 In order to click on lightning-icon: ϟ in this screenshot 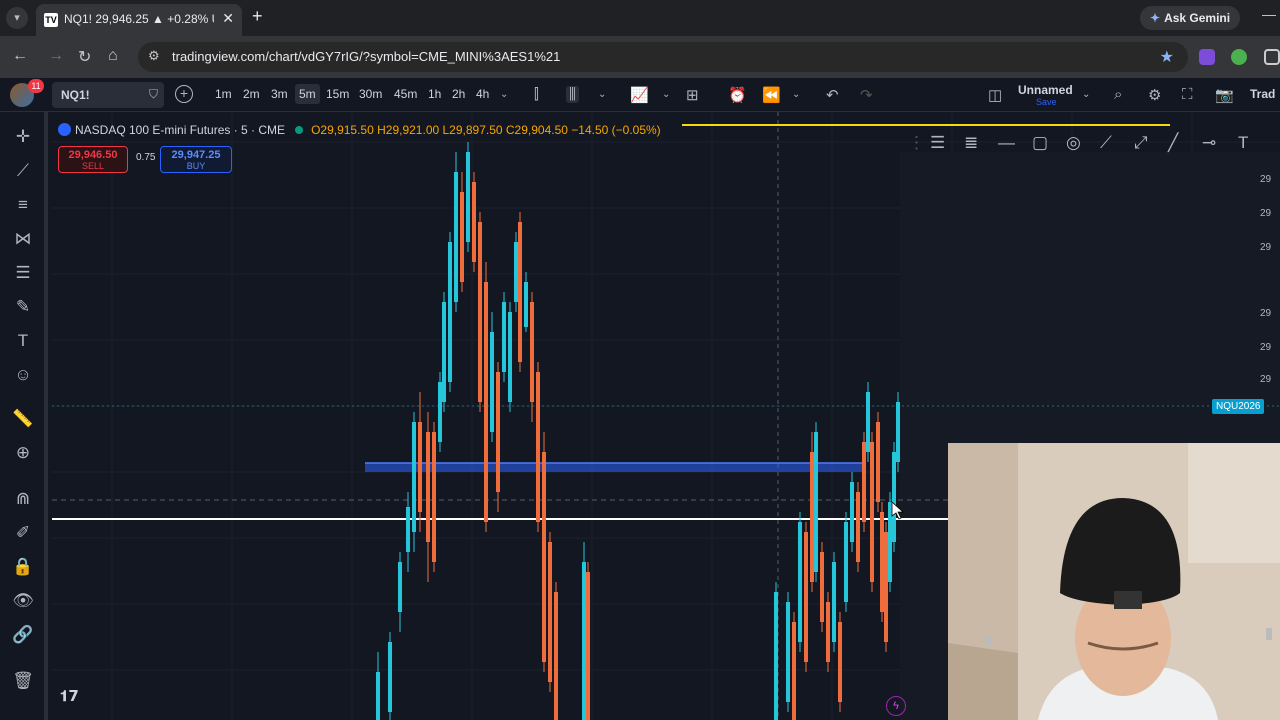, I will do `click(896, 706)`.